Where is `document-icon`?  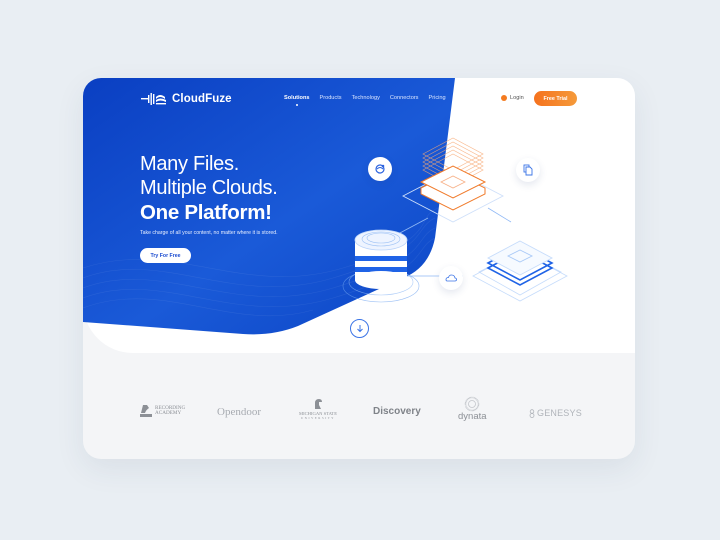 document-icon is located at coordinates (528, 170).